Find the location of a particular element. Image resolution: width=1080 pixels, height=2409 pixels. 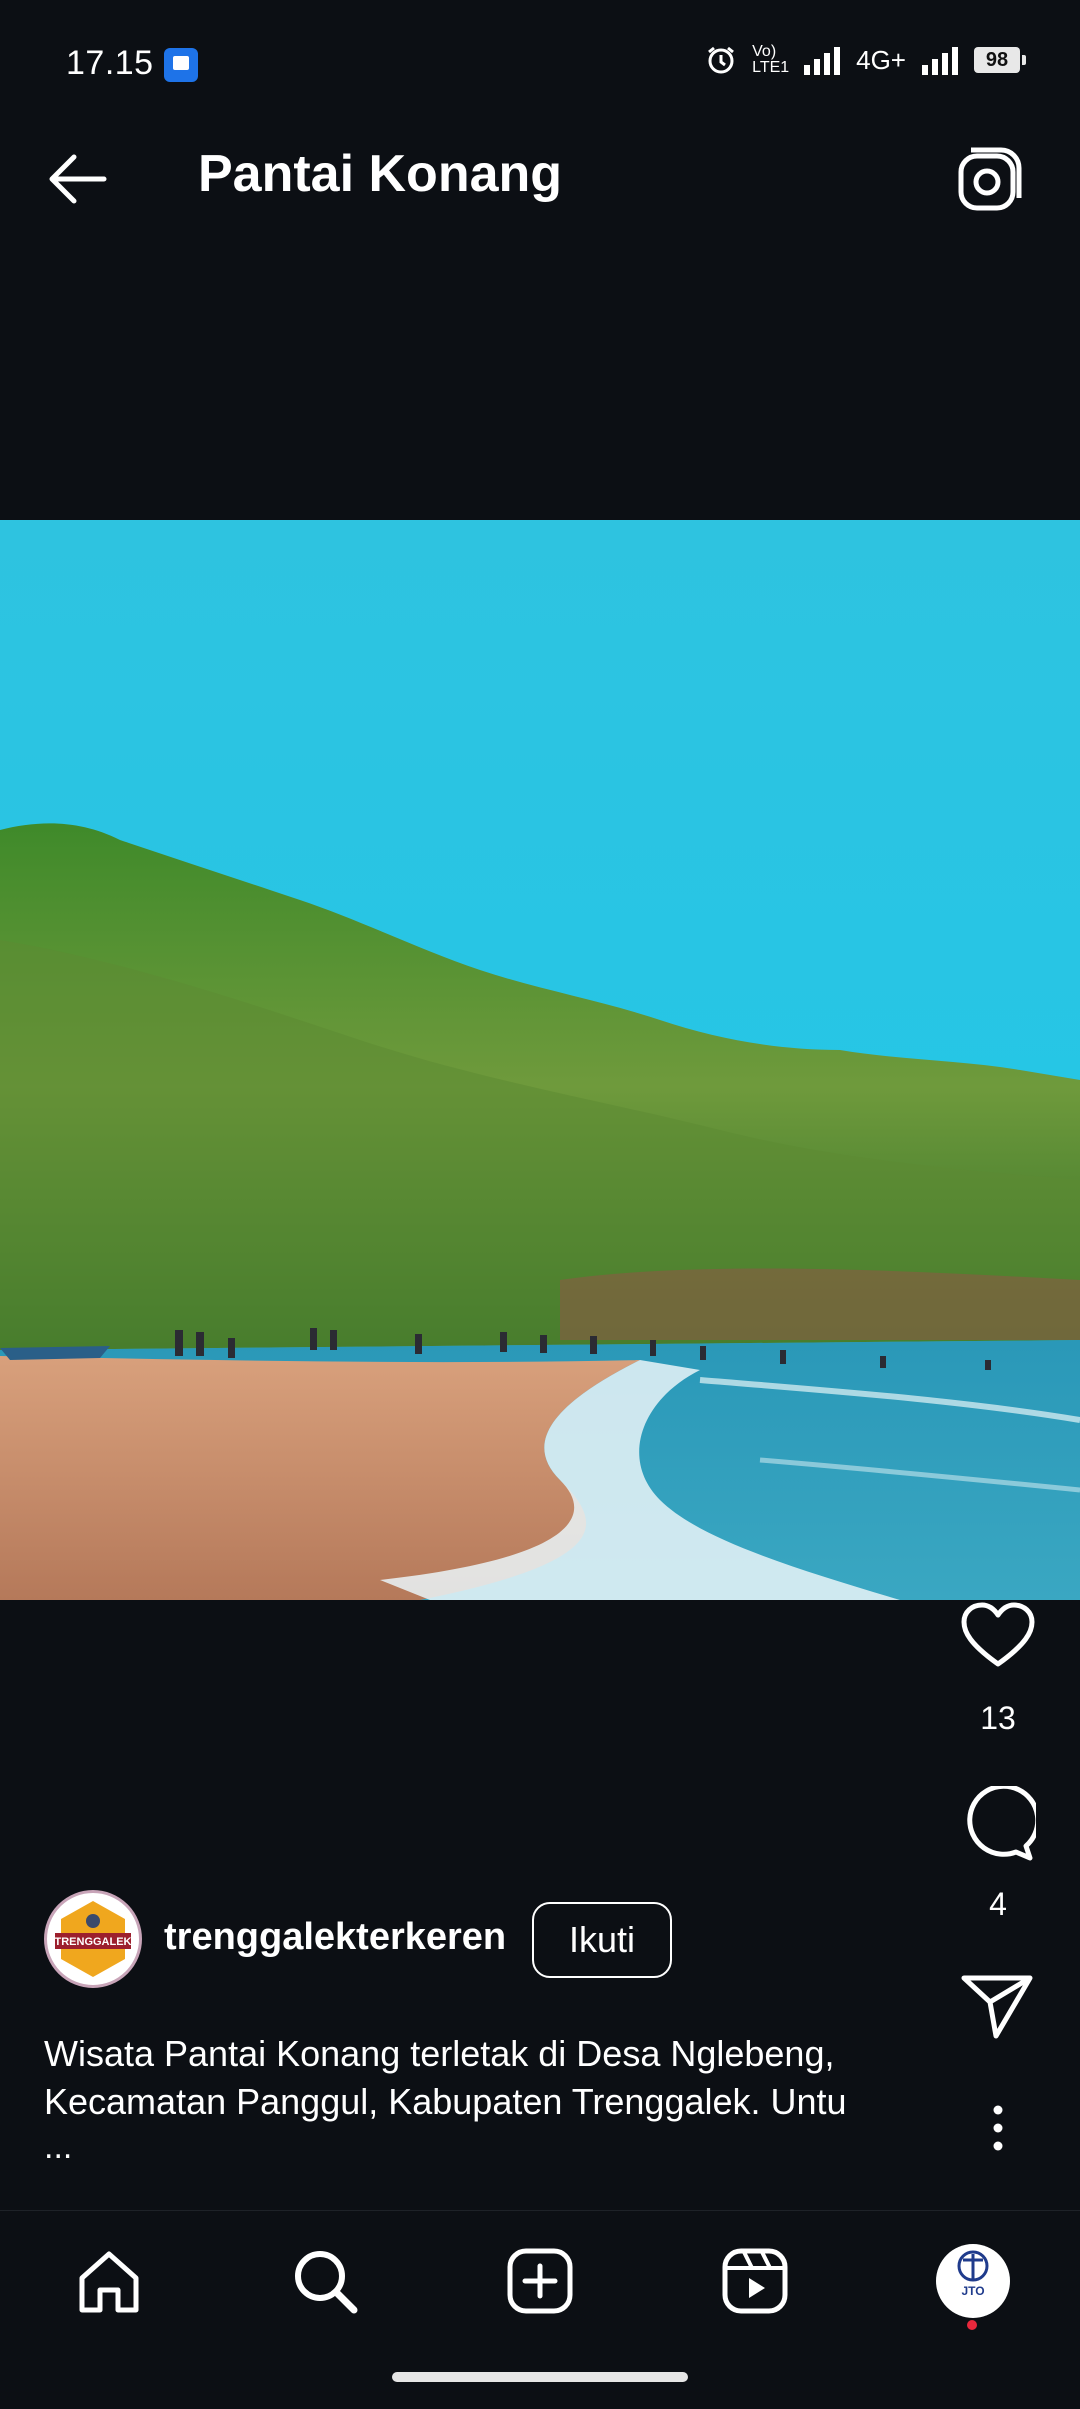

avatar-logo-text: TRENGGALEK is located at coordinates (93, 1942).